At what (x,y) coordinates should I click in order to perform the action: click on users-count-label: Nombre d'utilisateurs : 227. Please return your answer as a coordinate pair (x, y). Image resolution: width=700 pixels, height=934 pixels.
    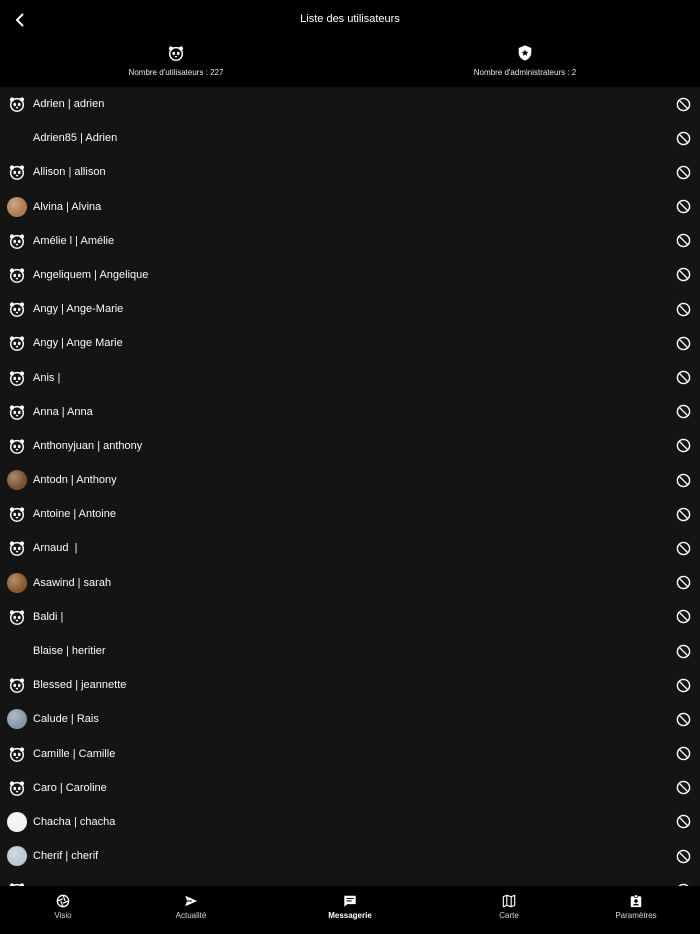
    Looking at the image, I should click on (176, 72).